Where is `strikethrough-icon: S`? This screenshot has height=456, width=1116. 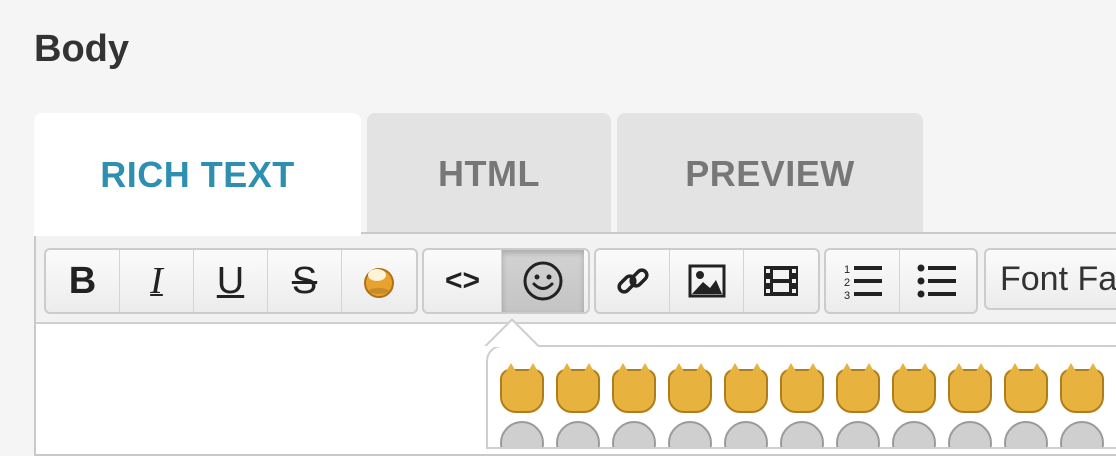
strikethrough-icon: S is located at coordinates (304, 281).